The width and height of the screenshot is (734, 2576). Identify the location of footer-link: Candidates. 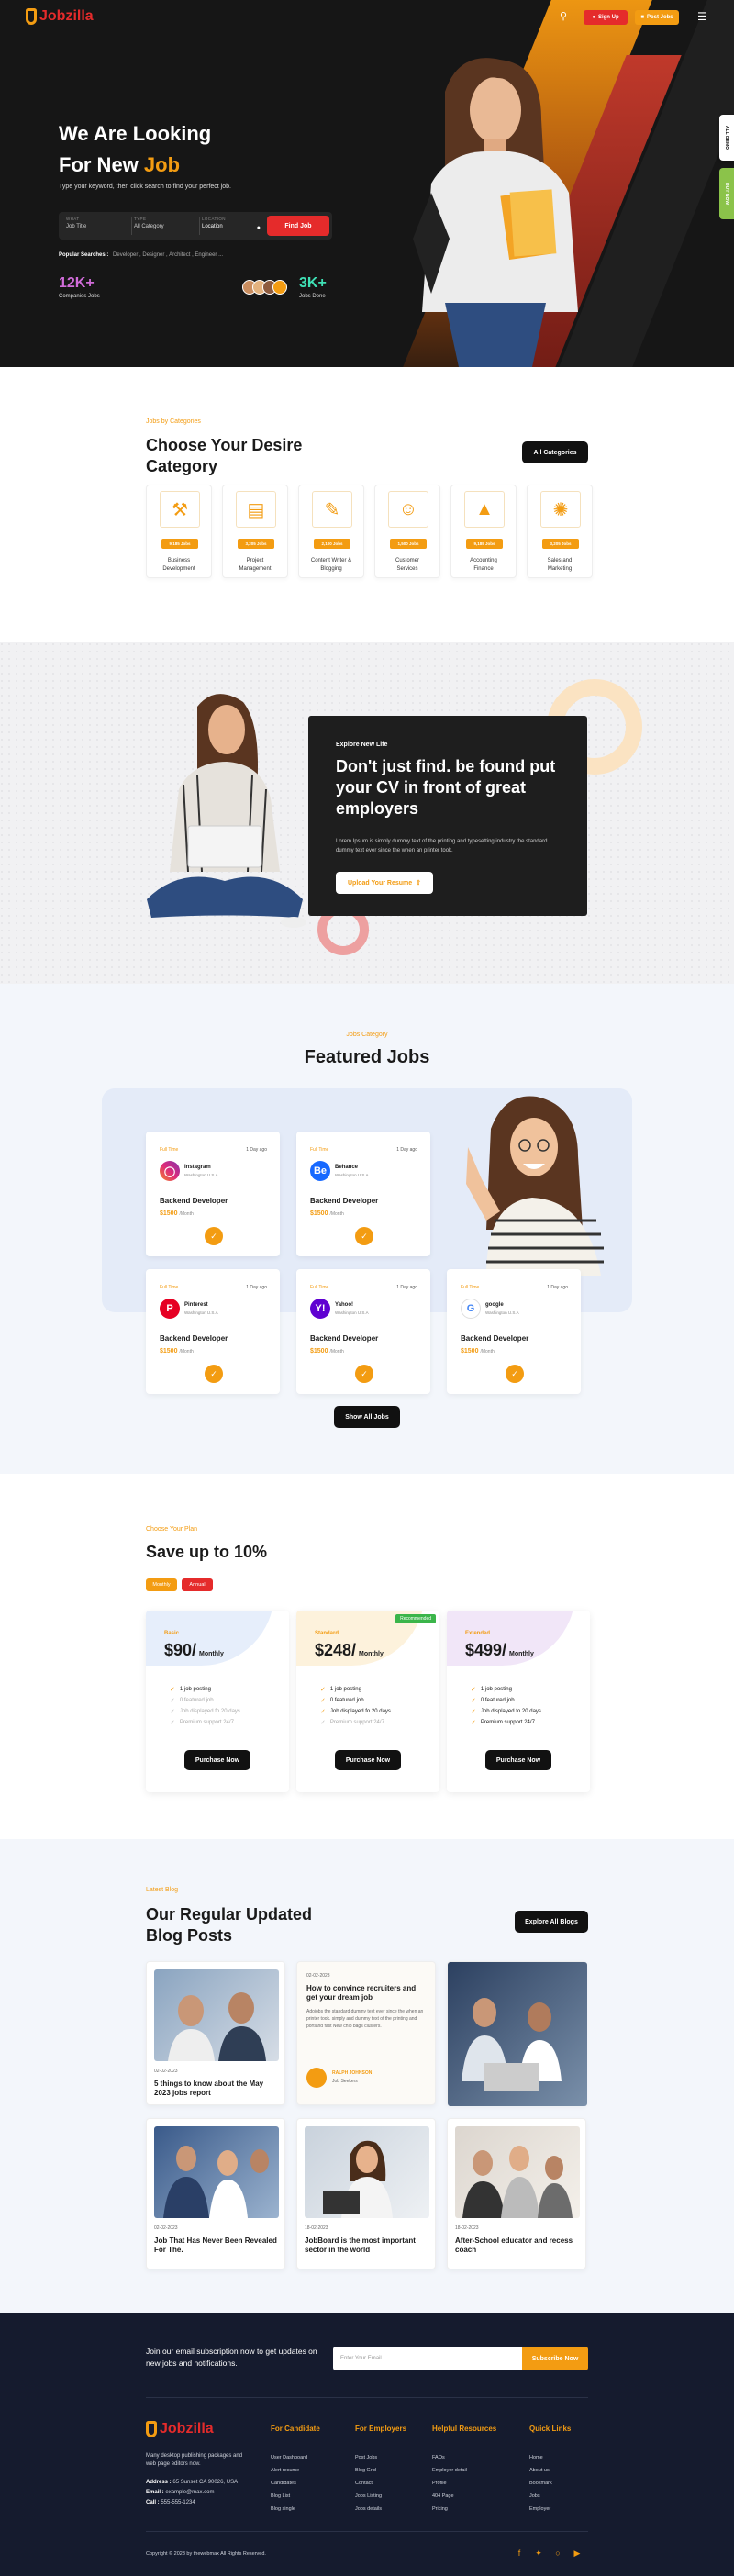
(289, 2484).